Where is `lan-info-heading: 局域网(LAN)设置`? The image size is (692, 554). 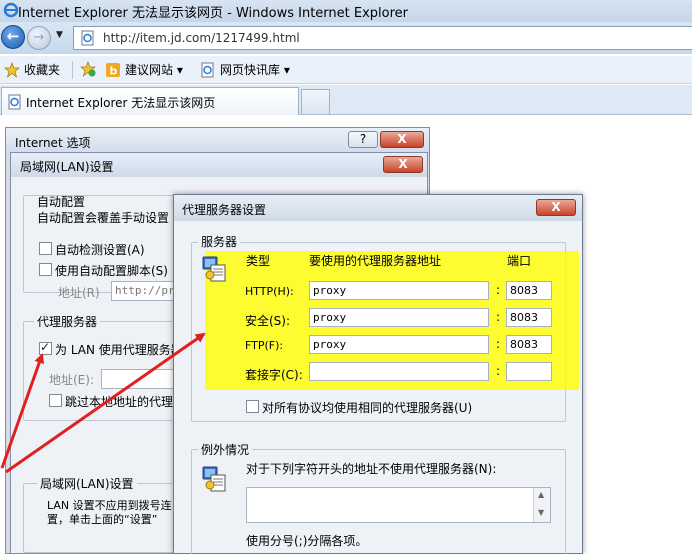
lan-info-heading: 局域网(LAN)设置 is located at coordinates (87, 483).